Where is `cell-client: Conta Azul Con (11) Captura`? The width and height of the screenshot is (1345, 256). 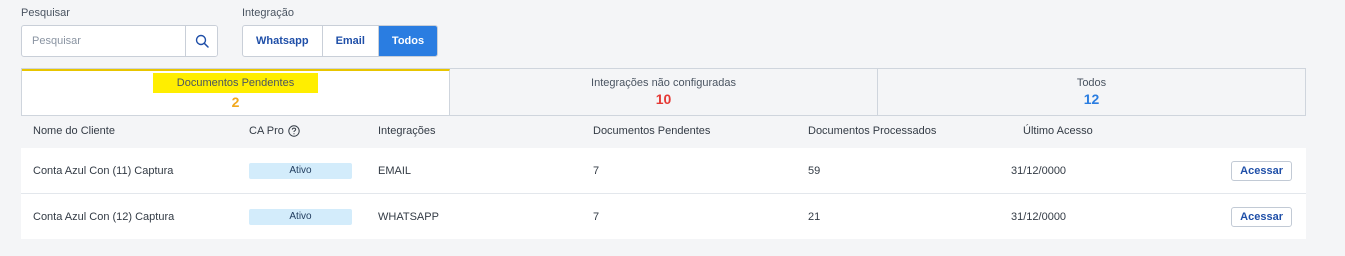 cell-client: Conta Azul Con (11) Captura is located at coordinates (103, 170).